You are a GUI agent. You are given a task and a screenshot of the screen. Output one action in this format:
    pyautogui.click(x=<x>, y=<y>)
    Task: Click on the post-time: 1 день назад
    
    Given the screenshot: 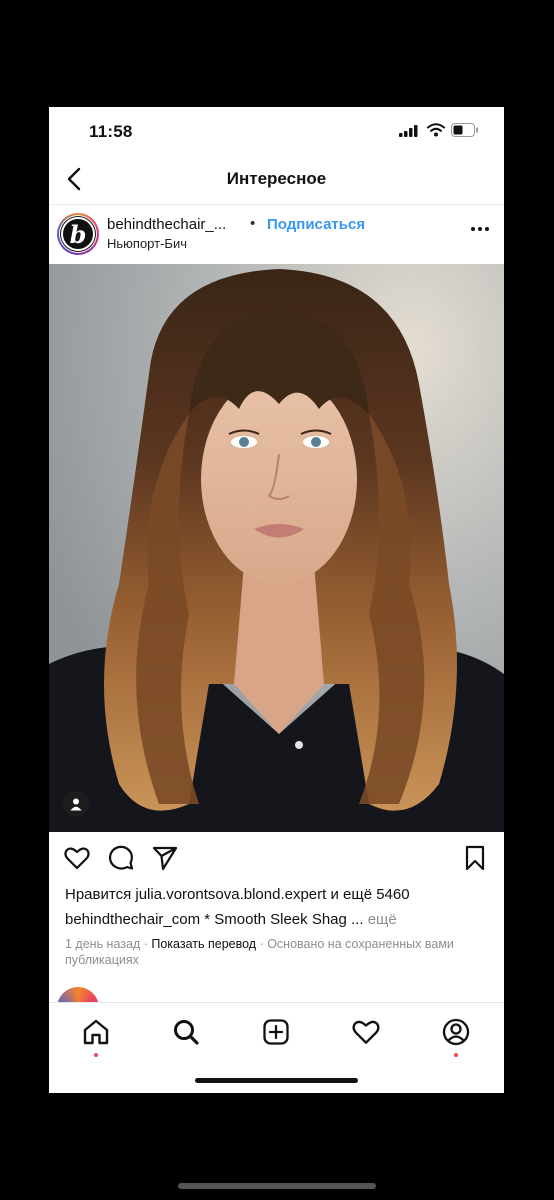 What is the action you would take?
    pyautogui.click(x=103, y=944)
    